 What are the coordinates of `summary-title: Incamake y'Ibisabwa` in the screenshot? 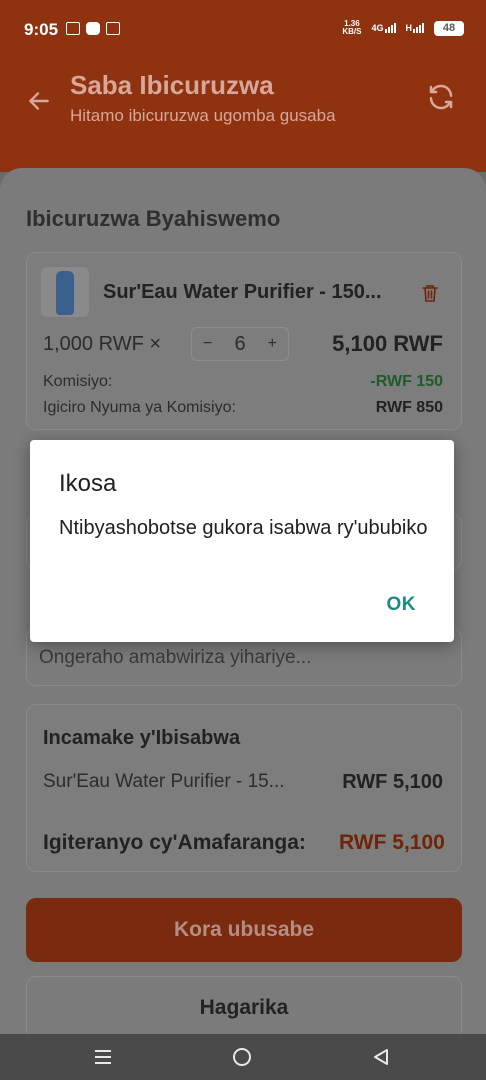 It's located at (142, 738).